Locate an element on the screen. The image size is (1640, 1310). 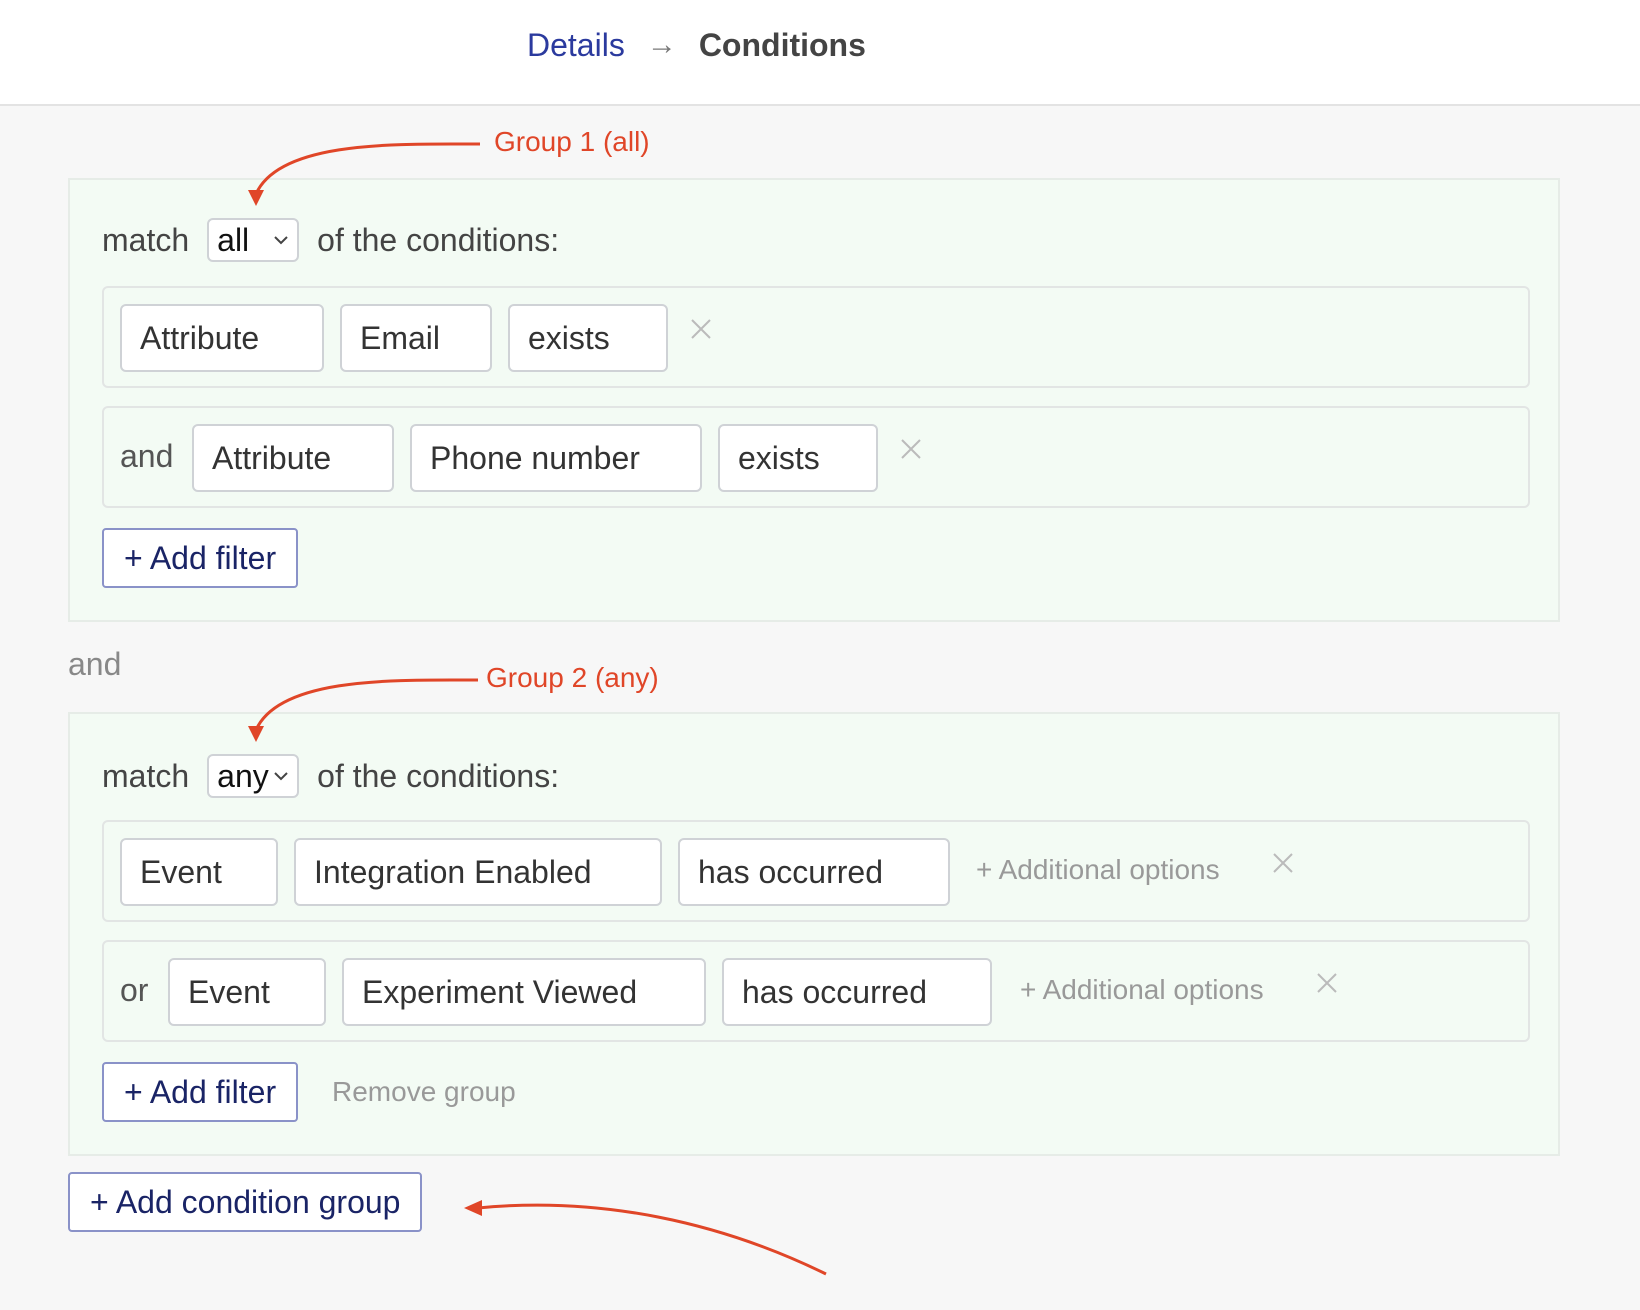
filter-joiner: or is located at coordinates (134, 990).